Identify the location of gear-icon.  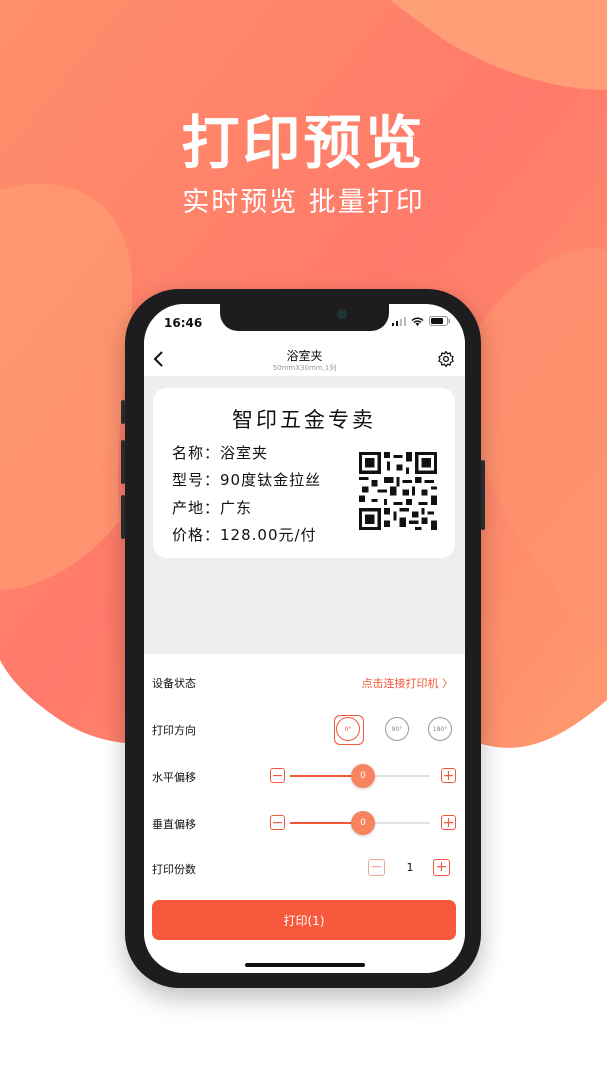
(446, 359).